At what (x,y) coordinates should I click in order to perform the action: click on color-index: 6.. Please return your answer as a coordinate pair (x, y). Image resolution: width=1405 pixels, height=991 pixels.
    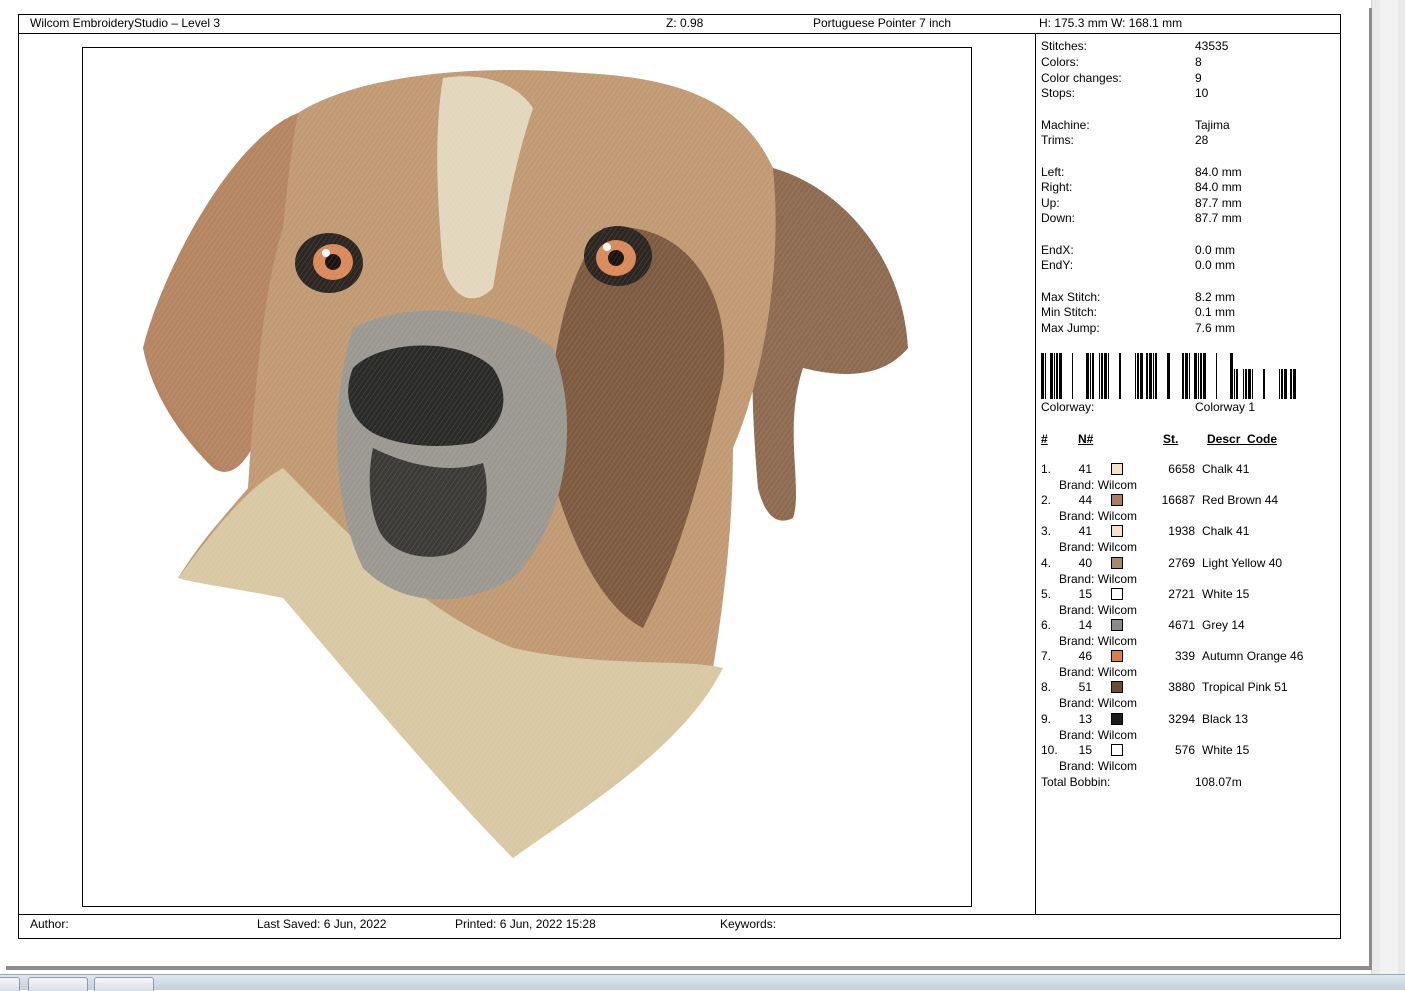
    Looking at the image, I should click on (1046, 625).